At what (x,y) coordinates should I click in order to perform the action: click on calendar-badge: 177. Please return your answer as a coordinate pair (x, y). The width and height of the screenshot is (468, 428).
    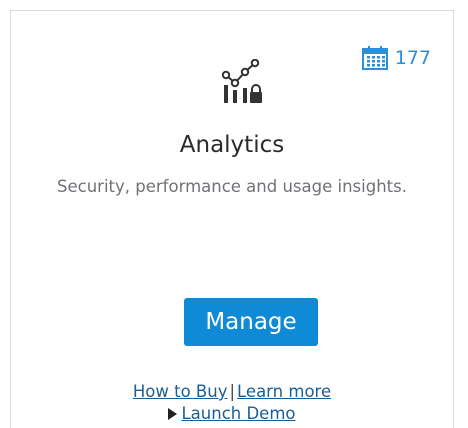
    Looking at the image, I should click on (396, 58).